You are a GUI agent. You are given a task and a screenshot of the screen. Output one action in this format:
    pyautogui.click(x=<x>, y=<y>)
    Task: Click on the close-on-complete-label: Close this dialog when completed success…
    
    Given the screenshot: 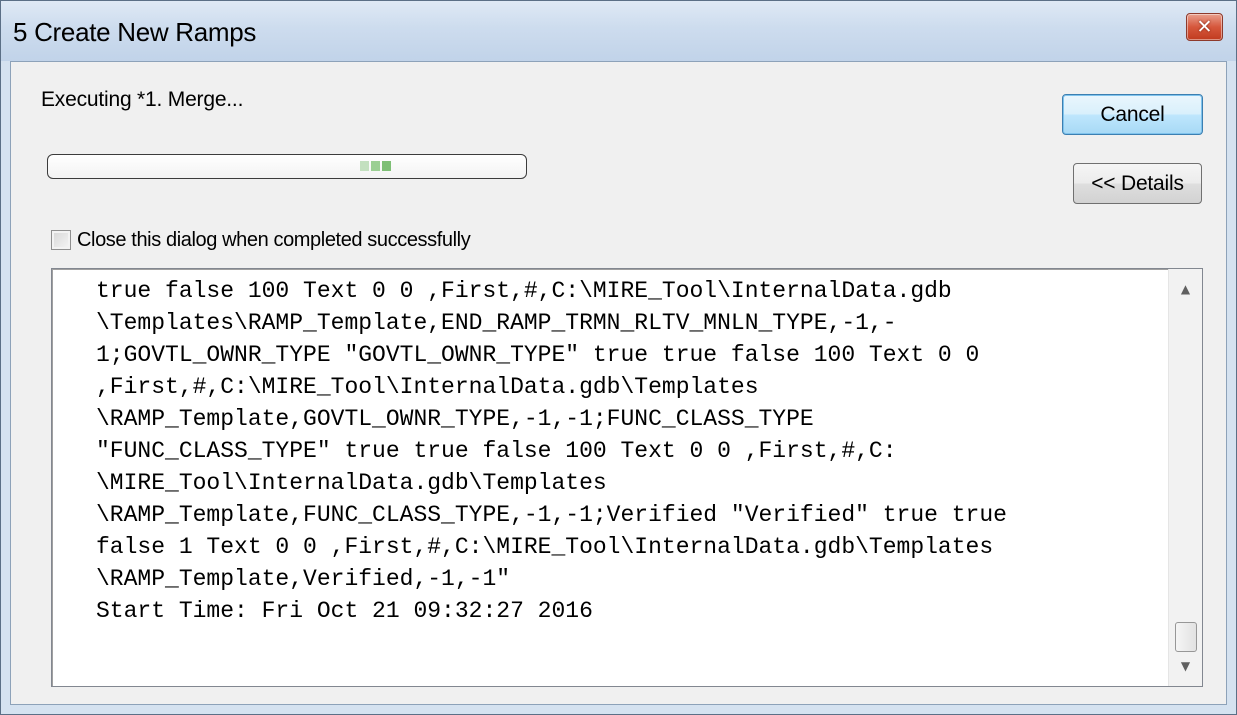 What is the action you would take?
    pyautogui.click(x=274, y=240)
    